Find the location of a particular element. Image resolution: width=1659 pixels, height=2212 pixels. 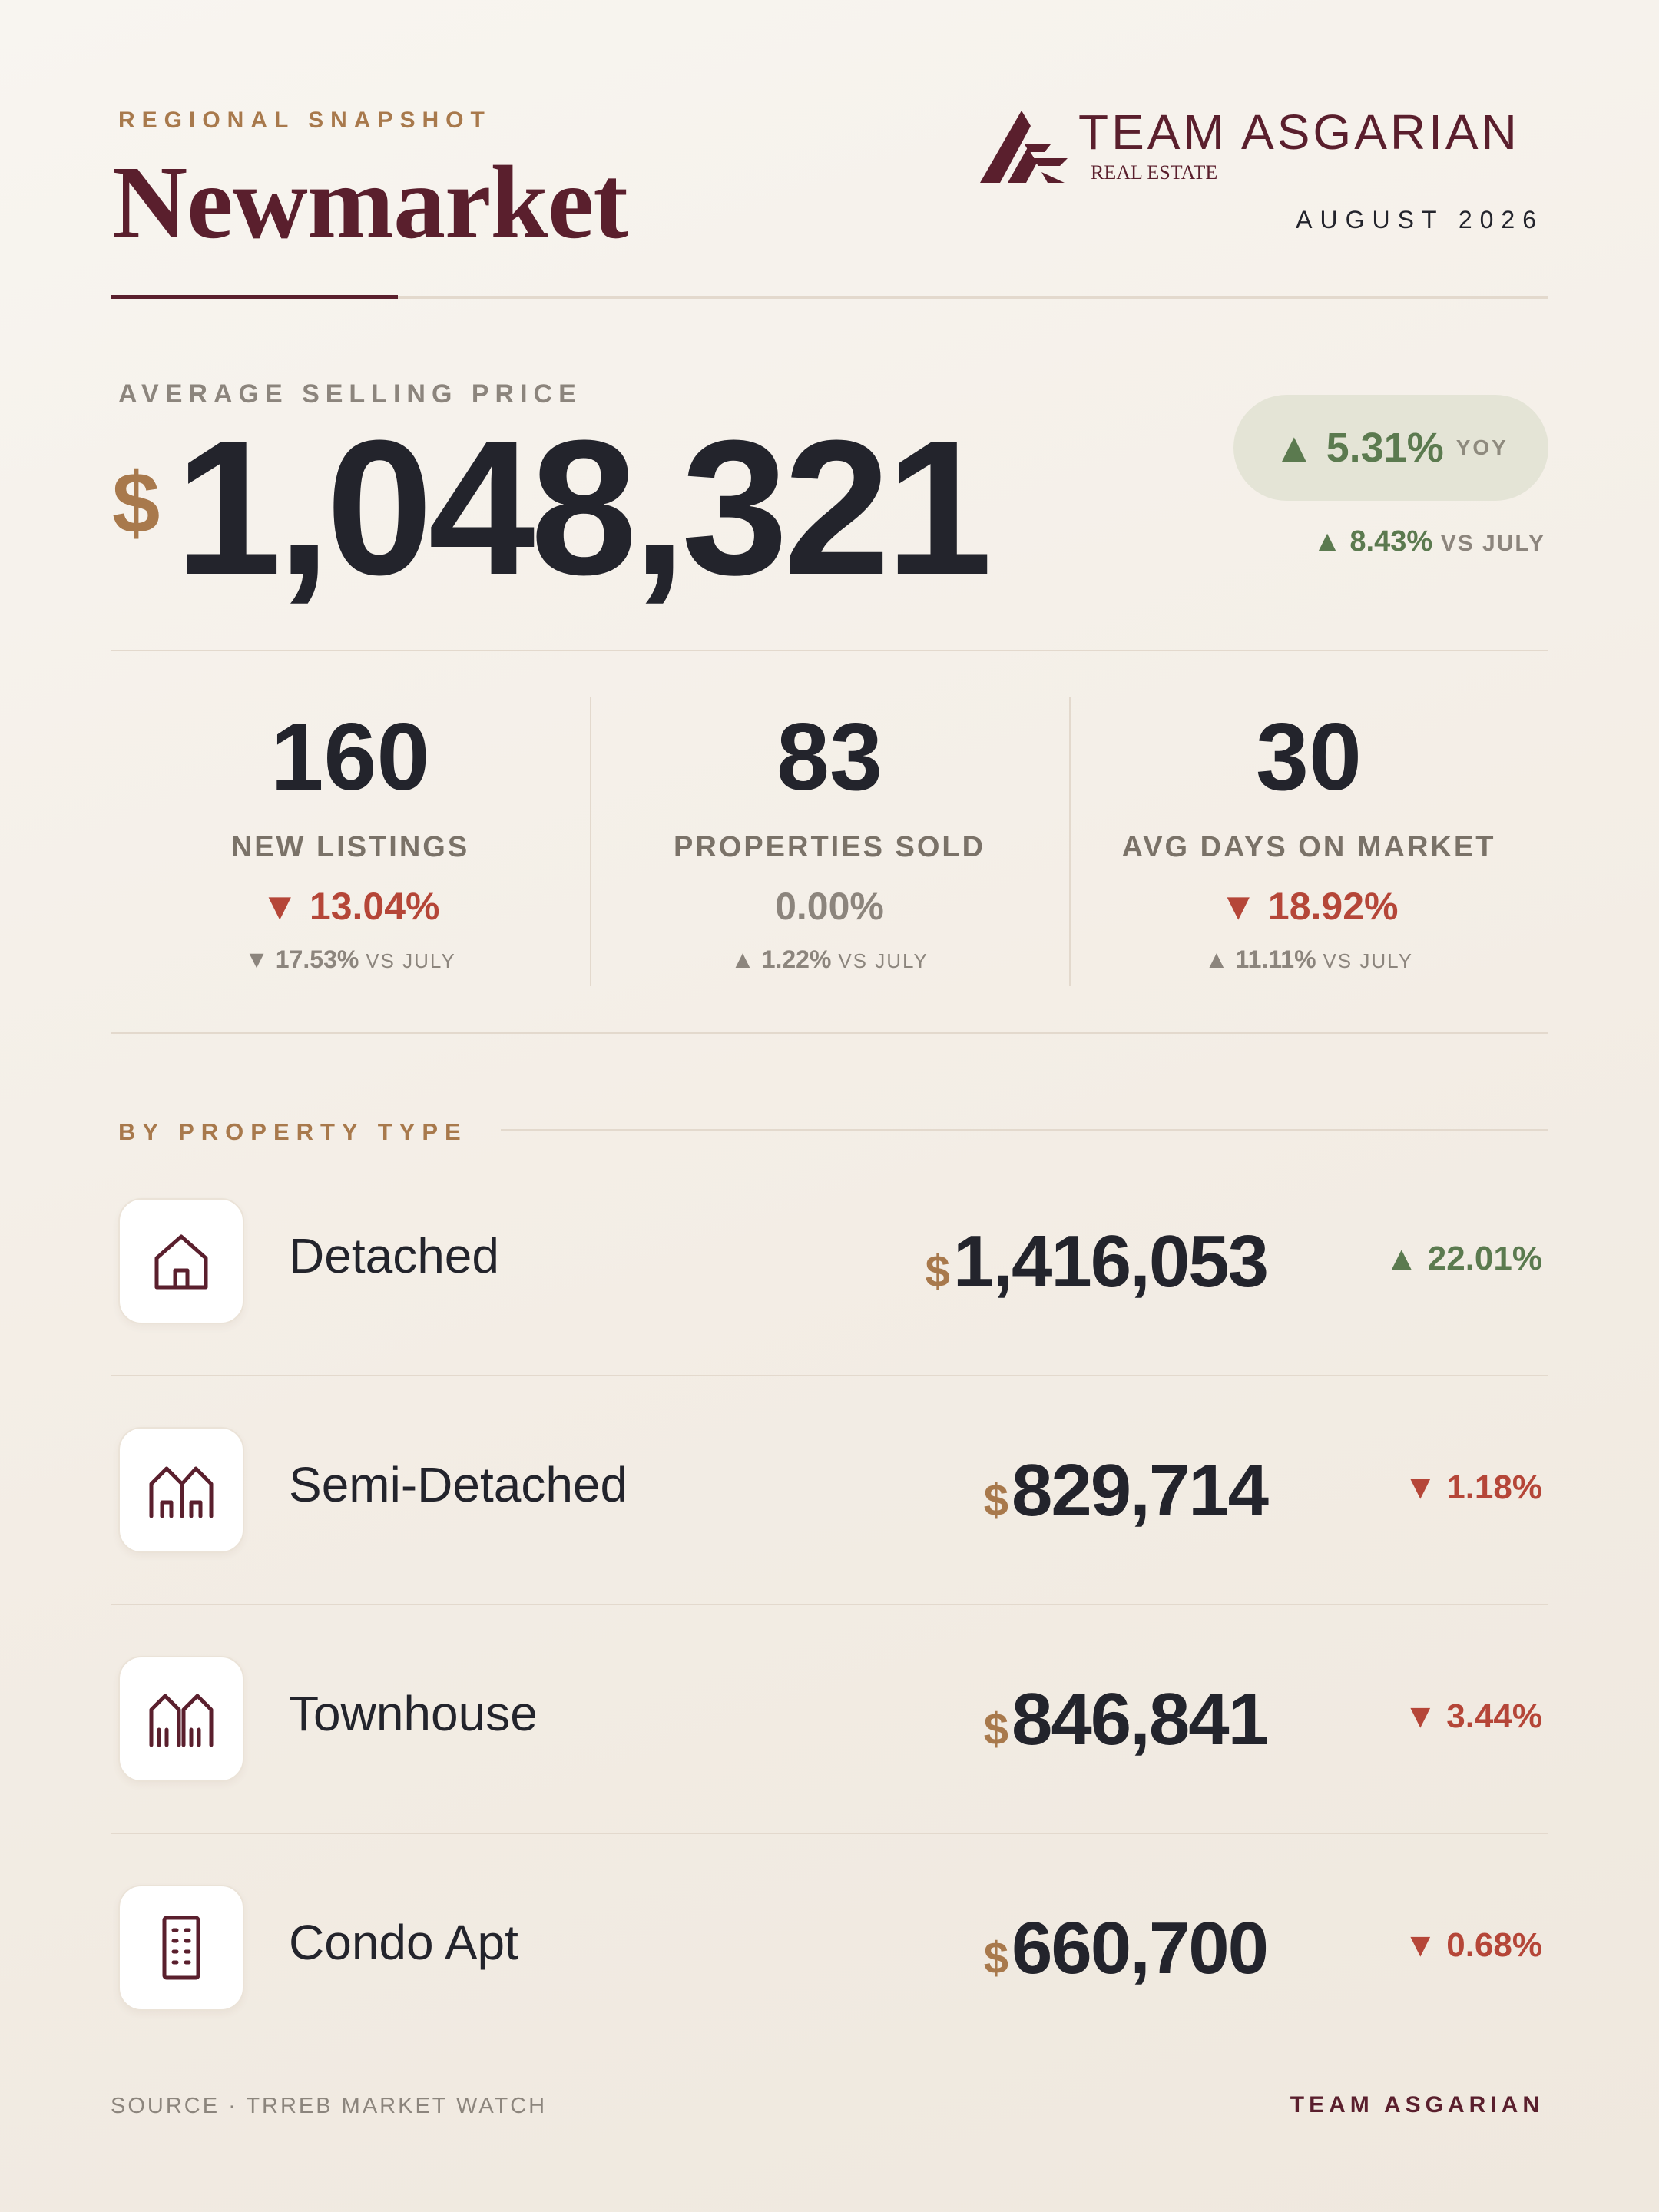

stat-sub-change: ▲ 11.11% VS JULY is located at coordinates (1308, 959).